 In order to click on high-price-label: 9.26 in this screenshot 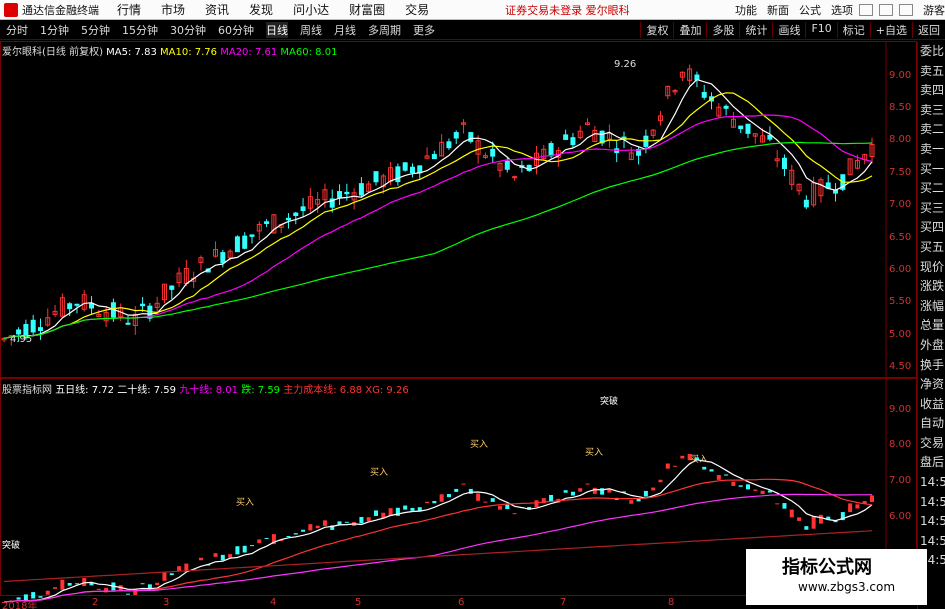, I will do `click(625, 64)`.